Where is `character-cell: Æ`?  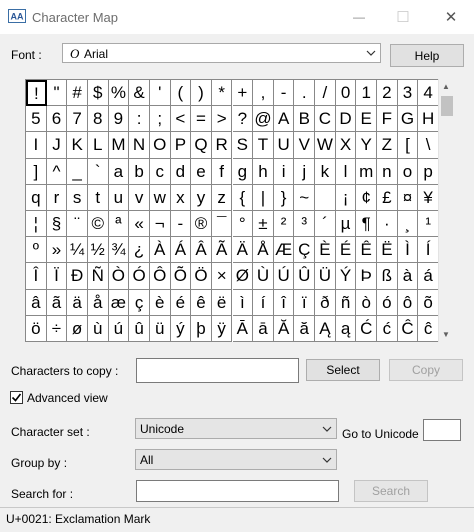 character-cell: Æ is located at coordinates (284, 250).